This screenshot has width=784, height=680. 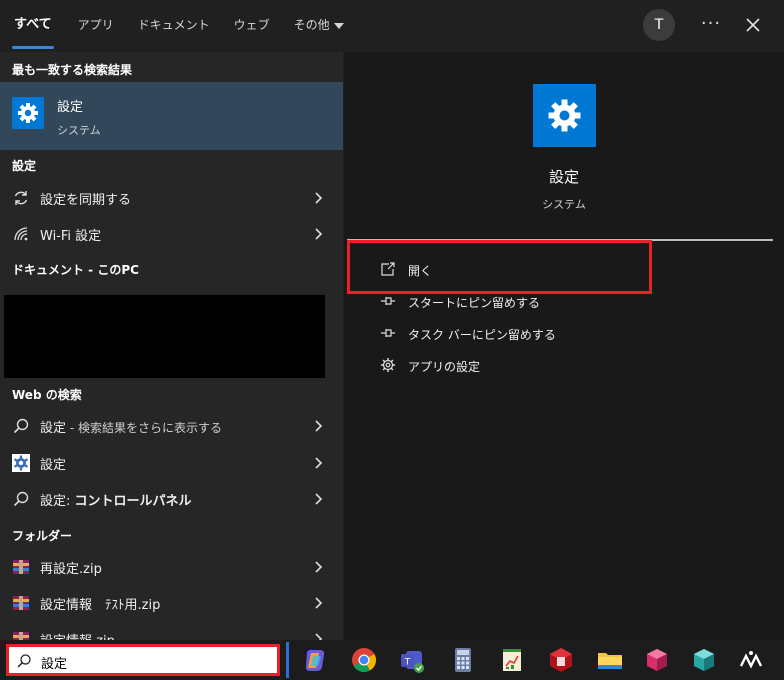 What do you see at coordinates (392, 26) in the screenshot?
I see `top-bar: すべて アプリ ドキュメント ウェブ その他 T ···` at bounding box center [392, 26].